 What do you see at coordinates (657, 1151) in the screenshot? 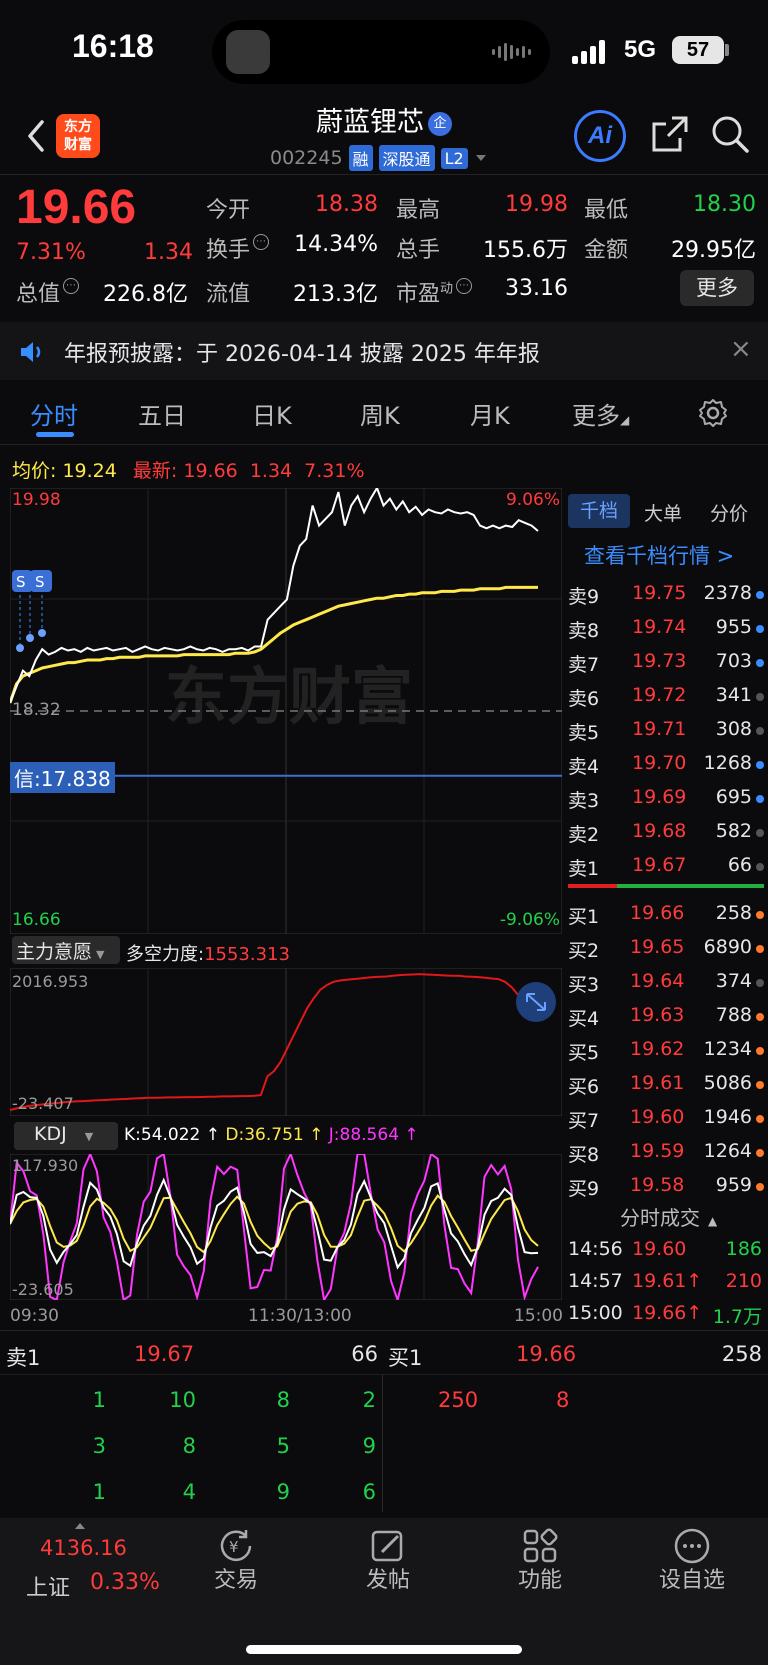
I see `bid-price: 19.59` at bounding box center [657, 1151].